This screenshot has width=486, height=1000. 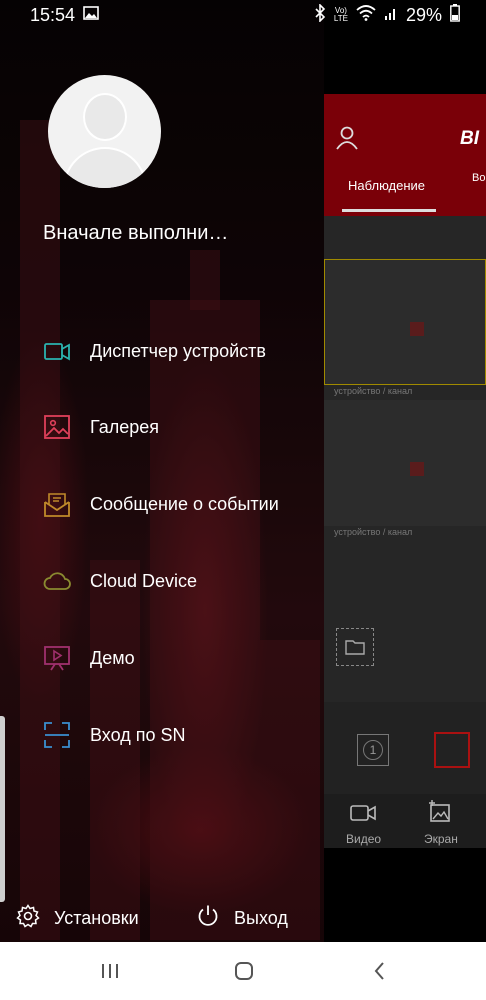 I want to click on signal-icon, so click(x=391, y=15).